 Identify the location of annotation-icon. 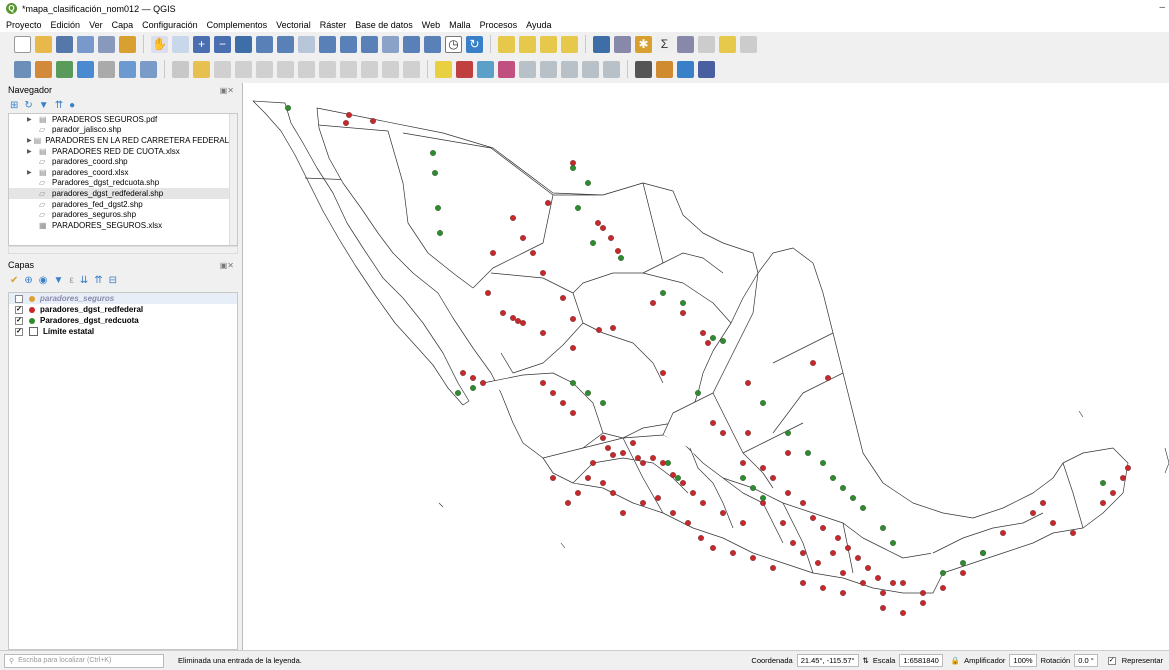
(727, 44).